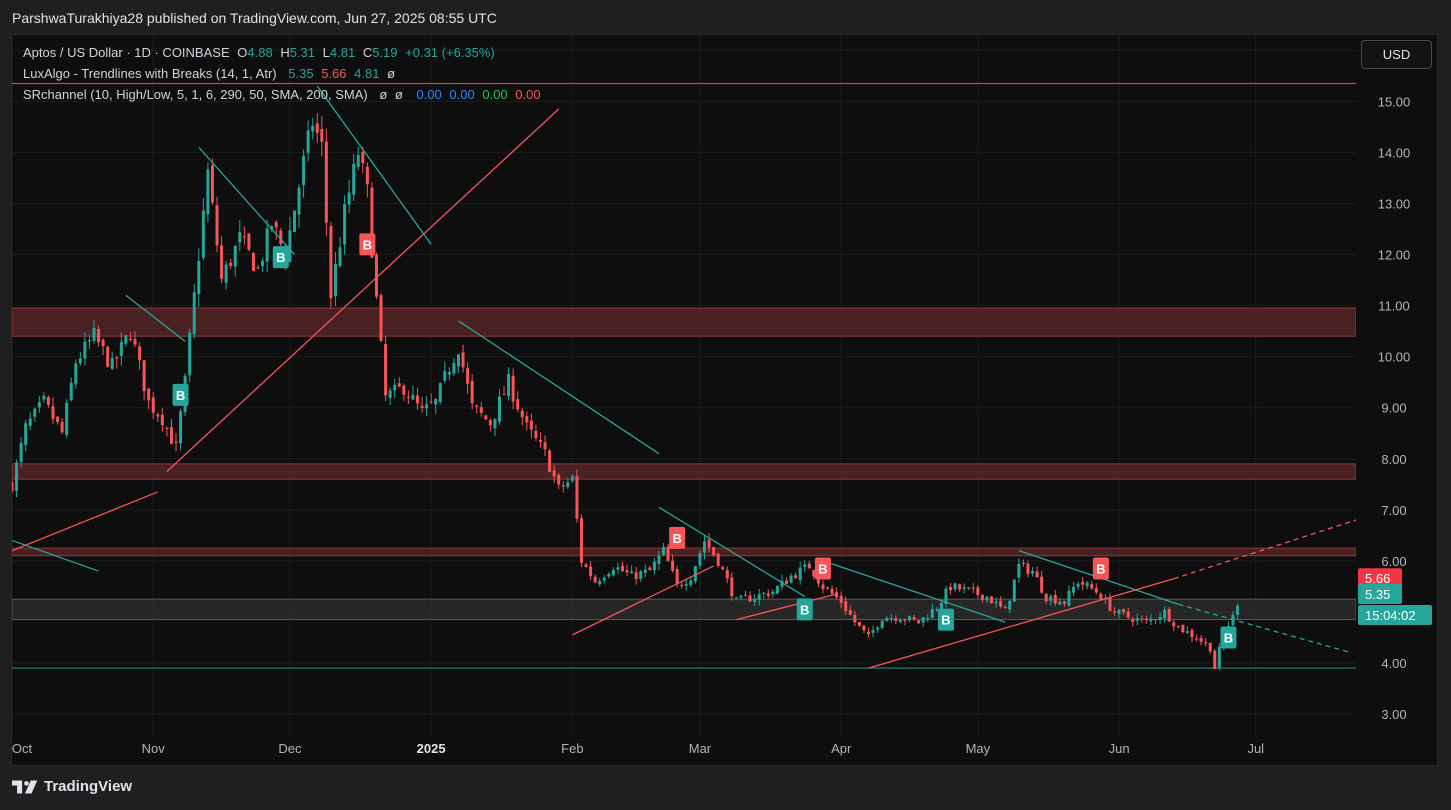 The width and height of the screenshot is (1451, 810). Describe the element at coordinates (1394, 357) in the screenshot. I see `y-tick-label: 10.00` at that location.